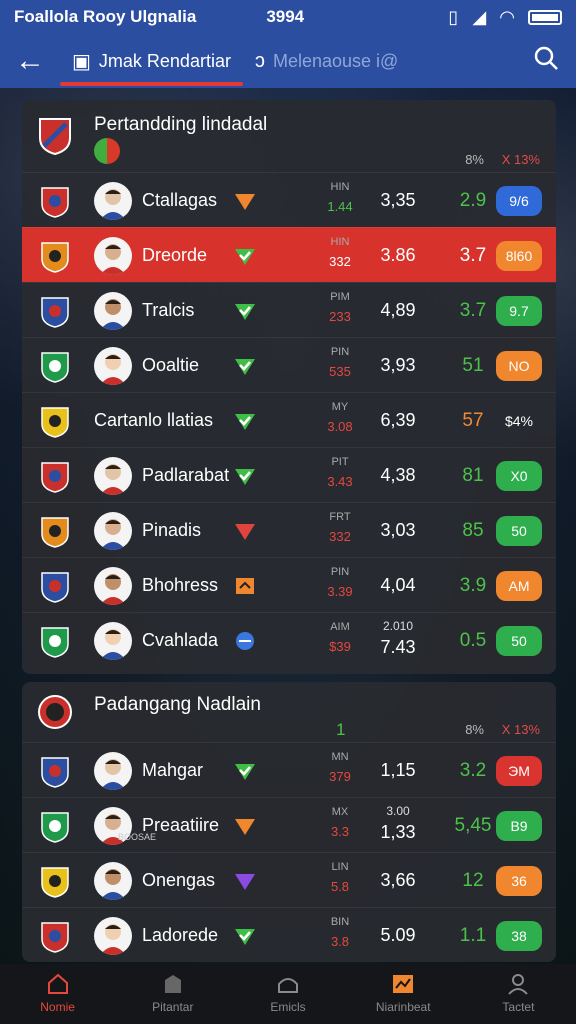  I want to click on nav-label: Pitantar, so click(173, 1007).